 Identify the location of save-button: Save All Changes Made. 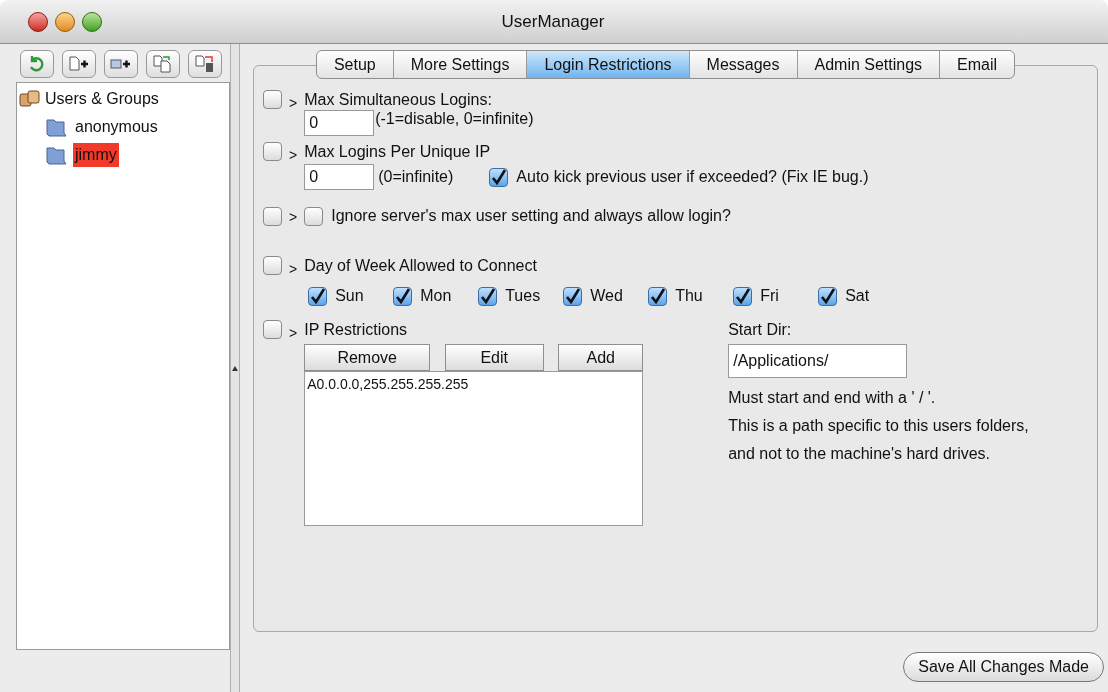
(1003, 667).